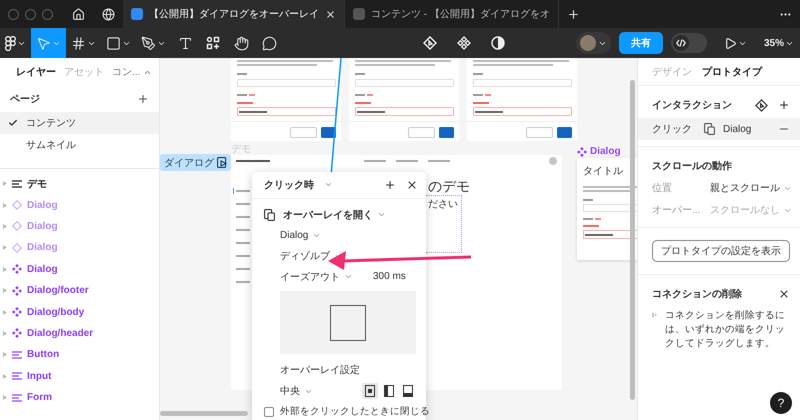 The width and height of the screenshot is (800, 420). Describe the element at coordinates (310, 277) in the screenshot. I see `easing-dropdown: イーズアウト` at that location.